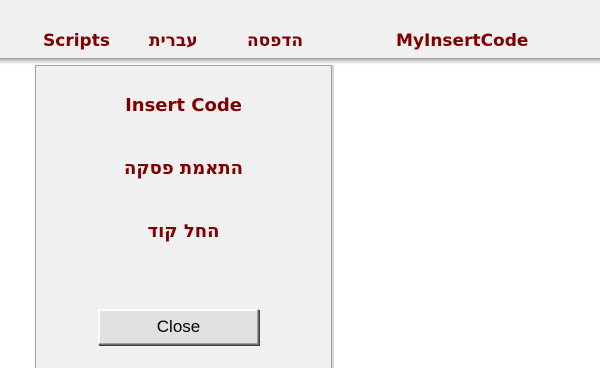  What do you see at coordinates (178, 327) in the screenshot?
I see `close-button: Close` at bounding box center [178, 327].